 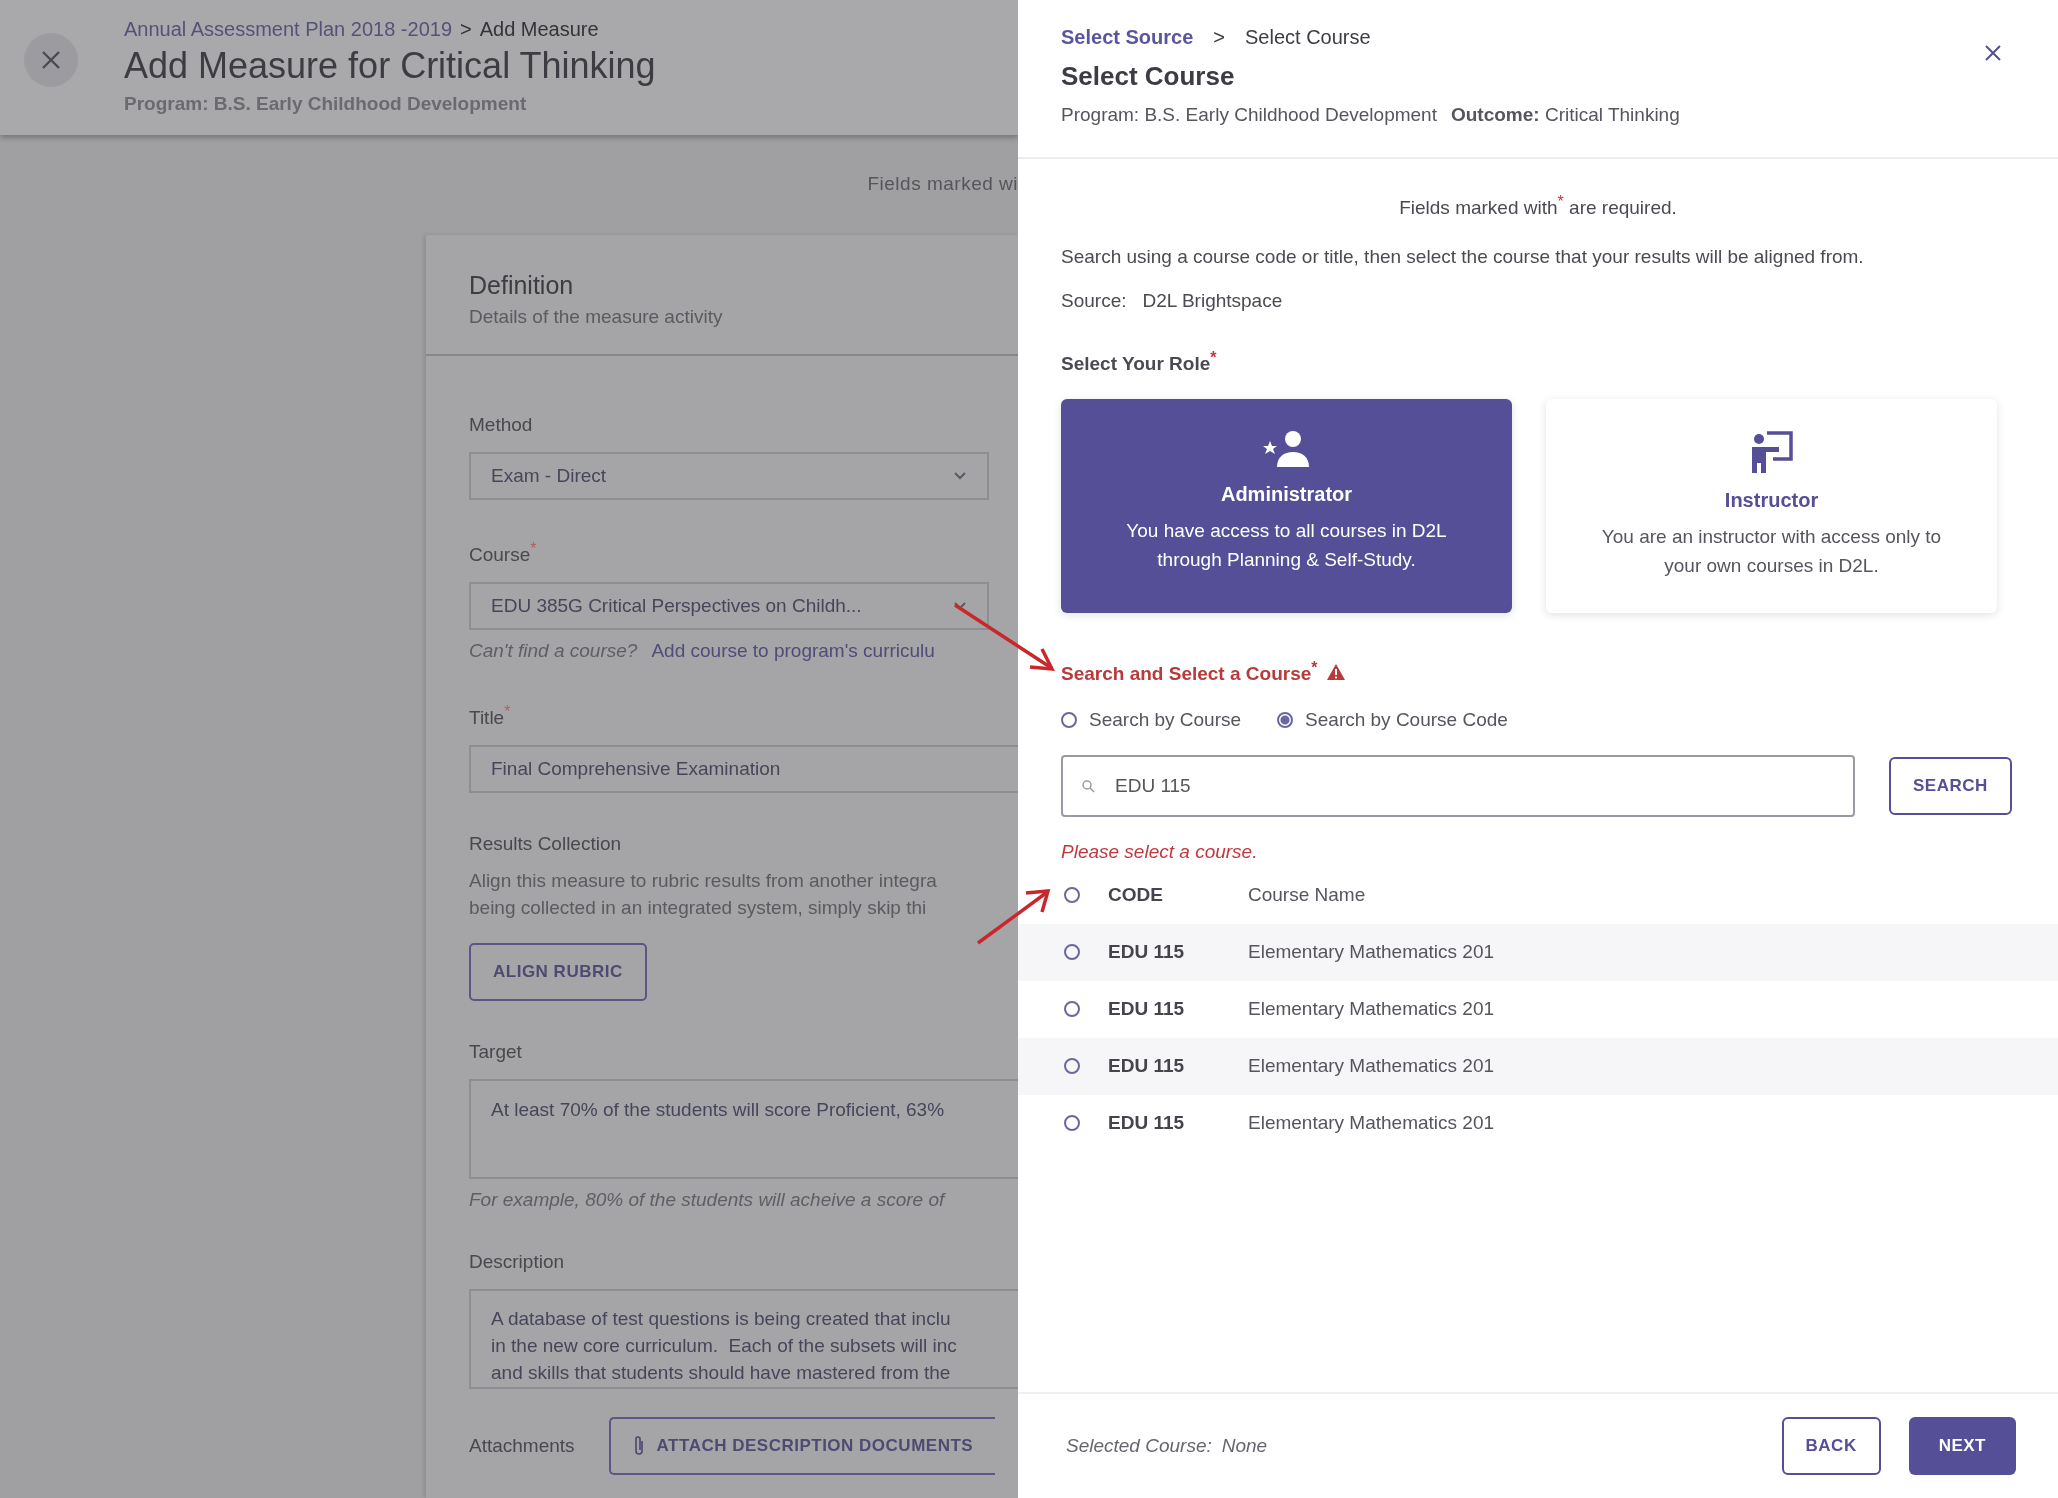 What do you see at coordinates (743, 1128) in the screenshot?
I see `target-field: At least 70% of the students will score Proficient, 63%` at bounding box center [743, 1128].